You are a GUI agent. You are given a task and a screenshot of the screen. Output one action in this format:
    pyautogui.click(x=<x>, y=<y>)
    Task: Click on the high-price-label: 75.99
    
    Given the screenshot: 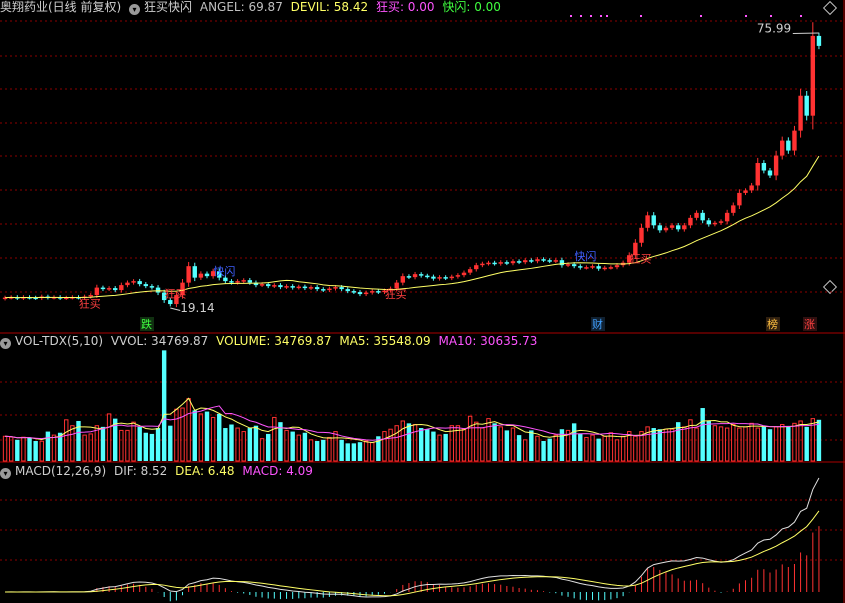 What is the action you would take?
    pyautogui.click(x=774, y=28)
    